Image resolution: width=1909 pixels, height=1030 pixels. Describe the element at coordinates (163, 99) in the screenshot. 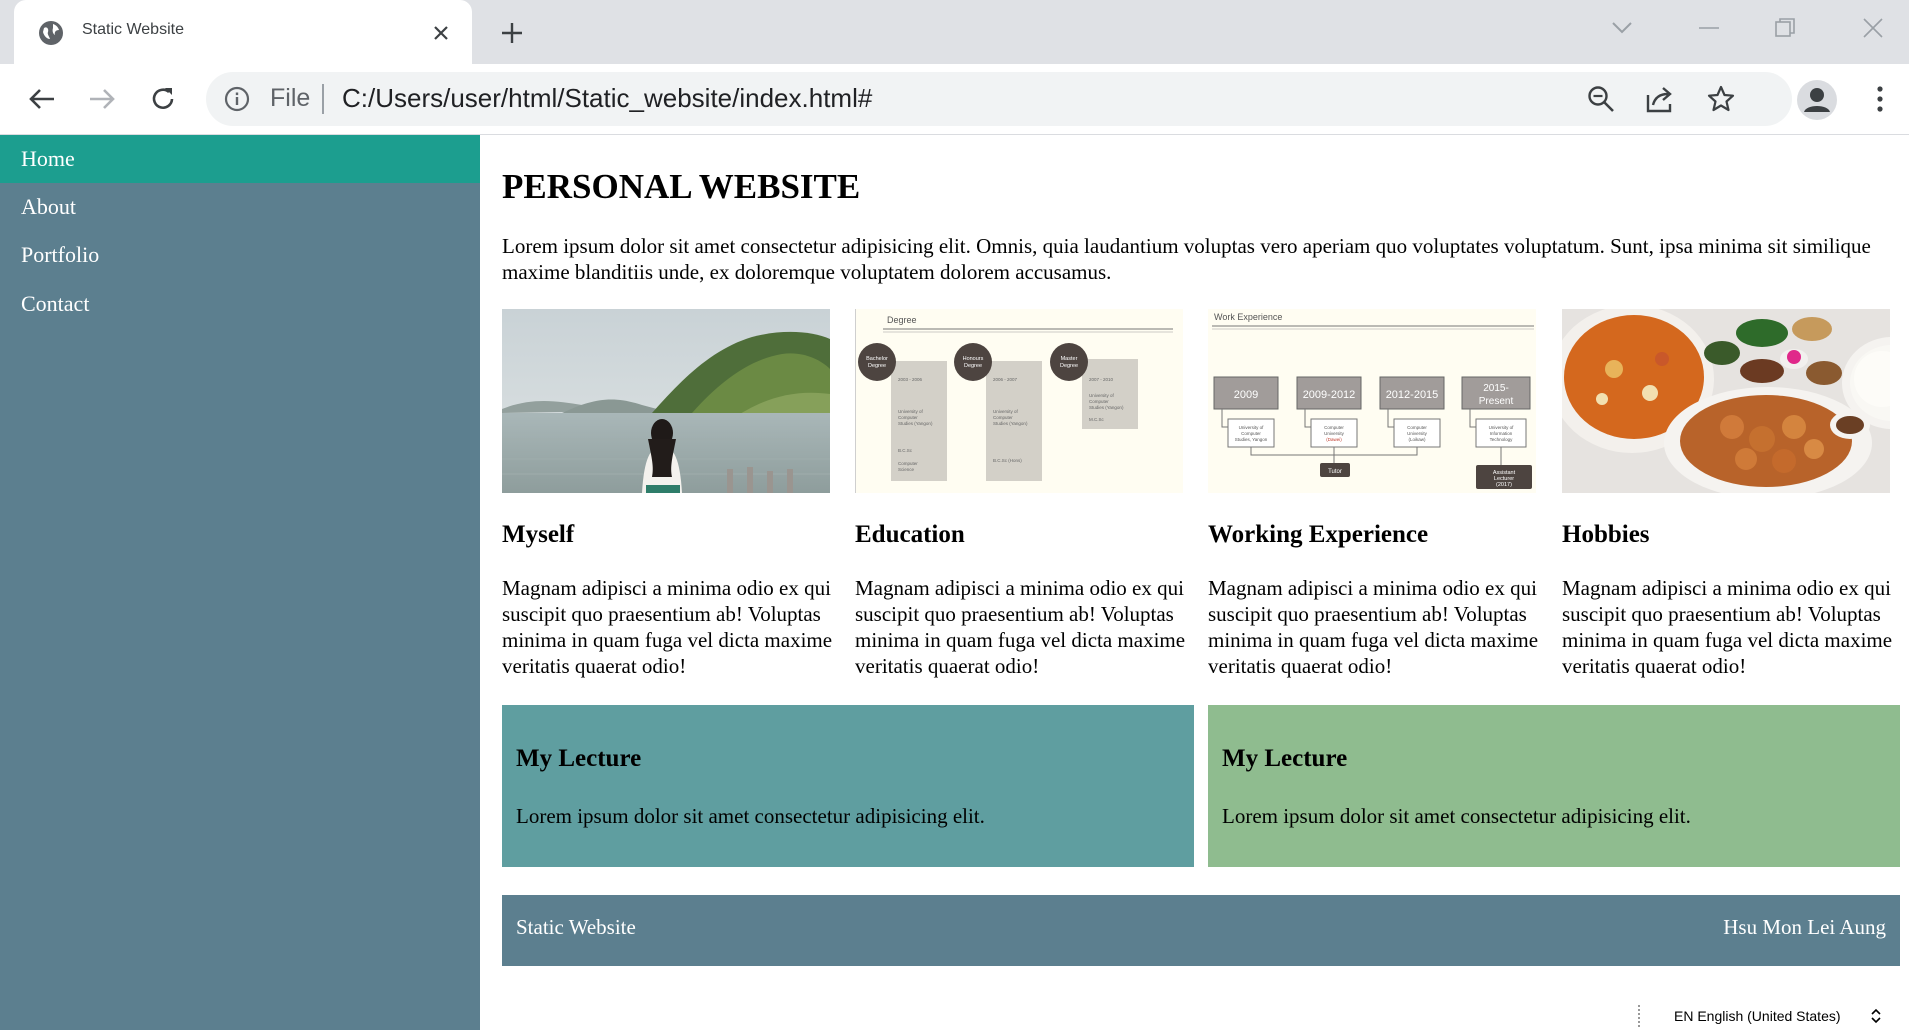

I see `reload-icon` at that location.